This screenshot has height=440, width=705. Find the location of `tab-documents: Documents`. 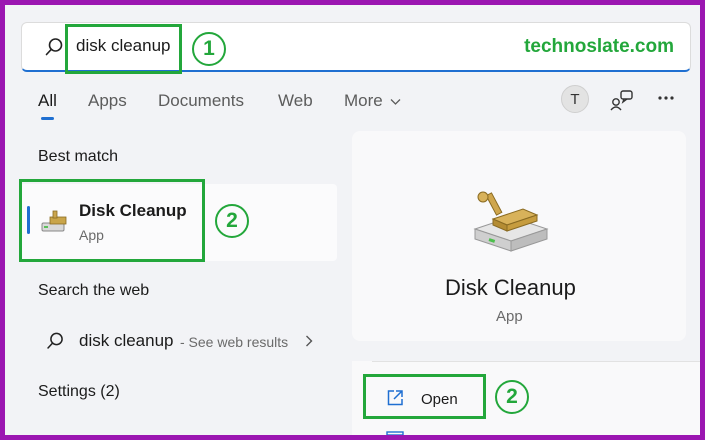

tab-documents: Documents is located at coordinates (201, 101).